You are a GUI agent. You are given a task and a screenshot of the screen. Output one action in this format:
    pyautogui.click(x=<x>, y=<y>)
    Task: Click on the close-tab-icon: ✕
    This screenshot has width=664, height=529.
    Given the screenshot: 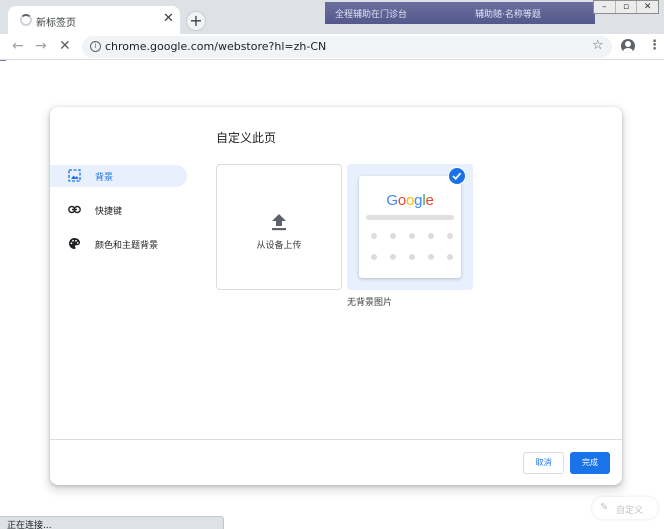 What is the action you would take?
    pyautogui.click(x=168, y=19)
    